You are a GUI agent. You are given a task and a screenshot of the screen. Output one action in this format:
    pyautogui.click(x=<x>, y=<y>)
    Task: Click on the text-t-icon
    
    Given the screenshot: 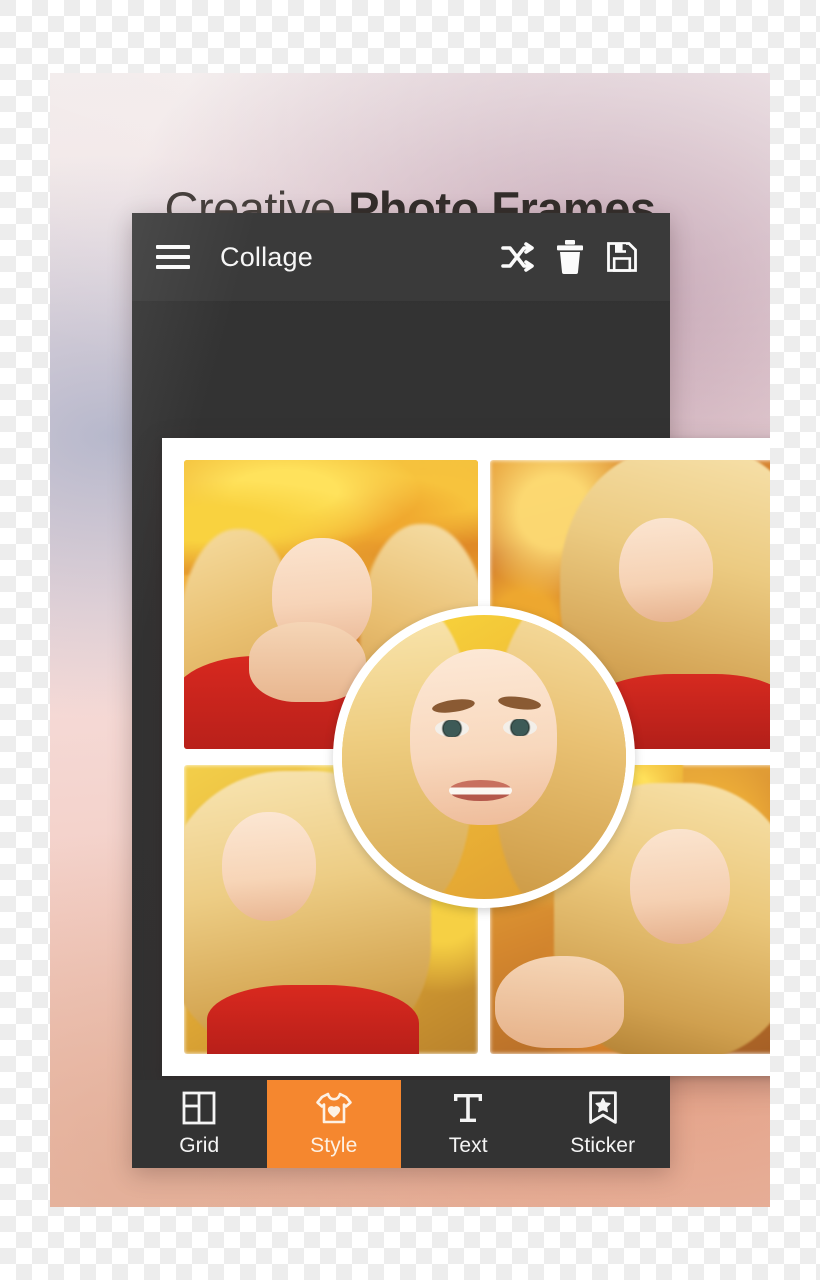 What is the action you would take?
    pyautogui.click(x=468, y=1108)
    